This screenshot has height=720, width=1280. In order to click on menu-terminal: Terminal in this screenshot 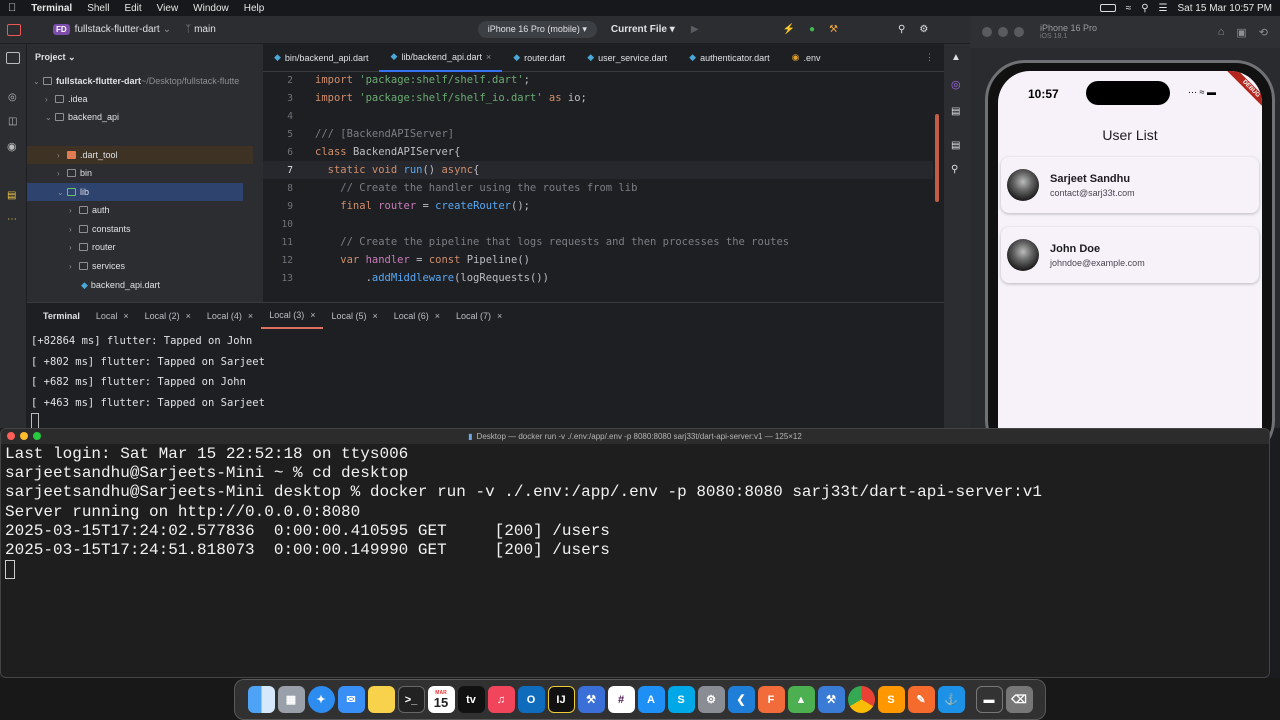, I will do `click(51, 8)`.